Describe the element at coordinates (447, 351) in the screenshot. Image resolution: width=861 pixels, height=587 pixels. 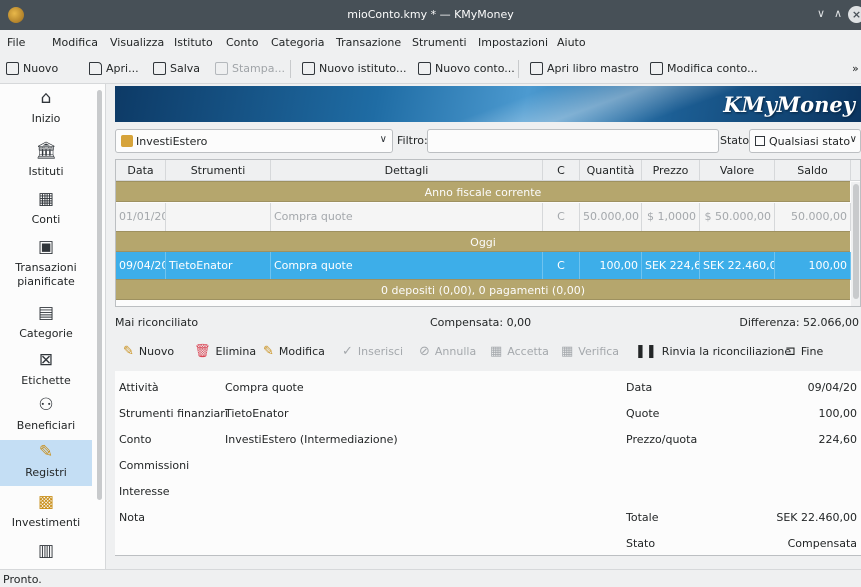
I see `cancel-transaction-button: ⊘ Annulla` at that location.